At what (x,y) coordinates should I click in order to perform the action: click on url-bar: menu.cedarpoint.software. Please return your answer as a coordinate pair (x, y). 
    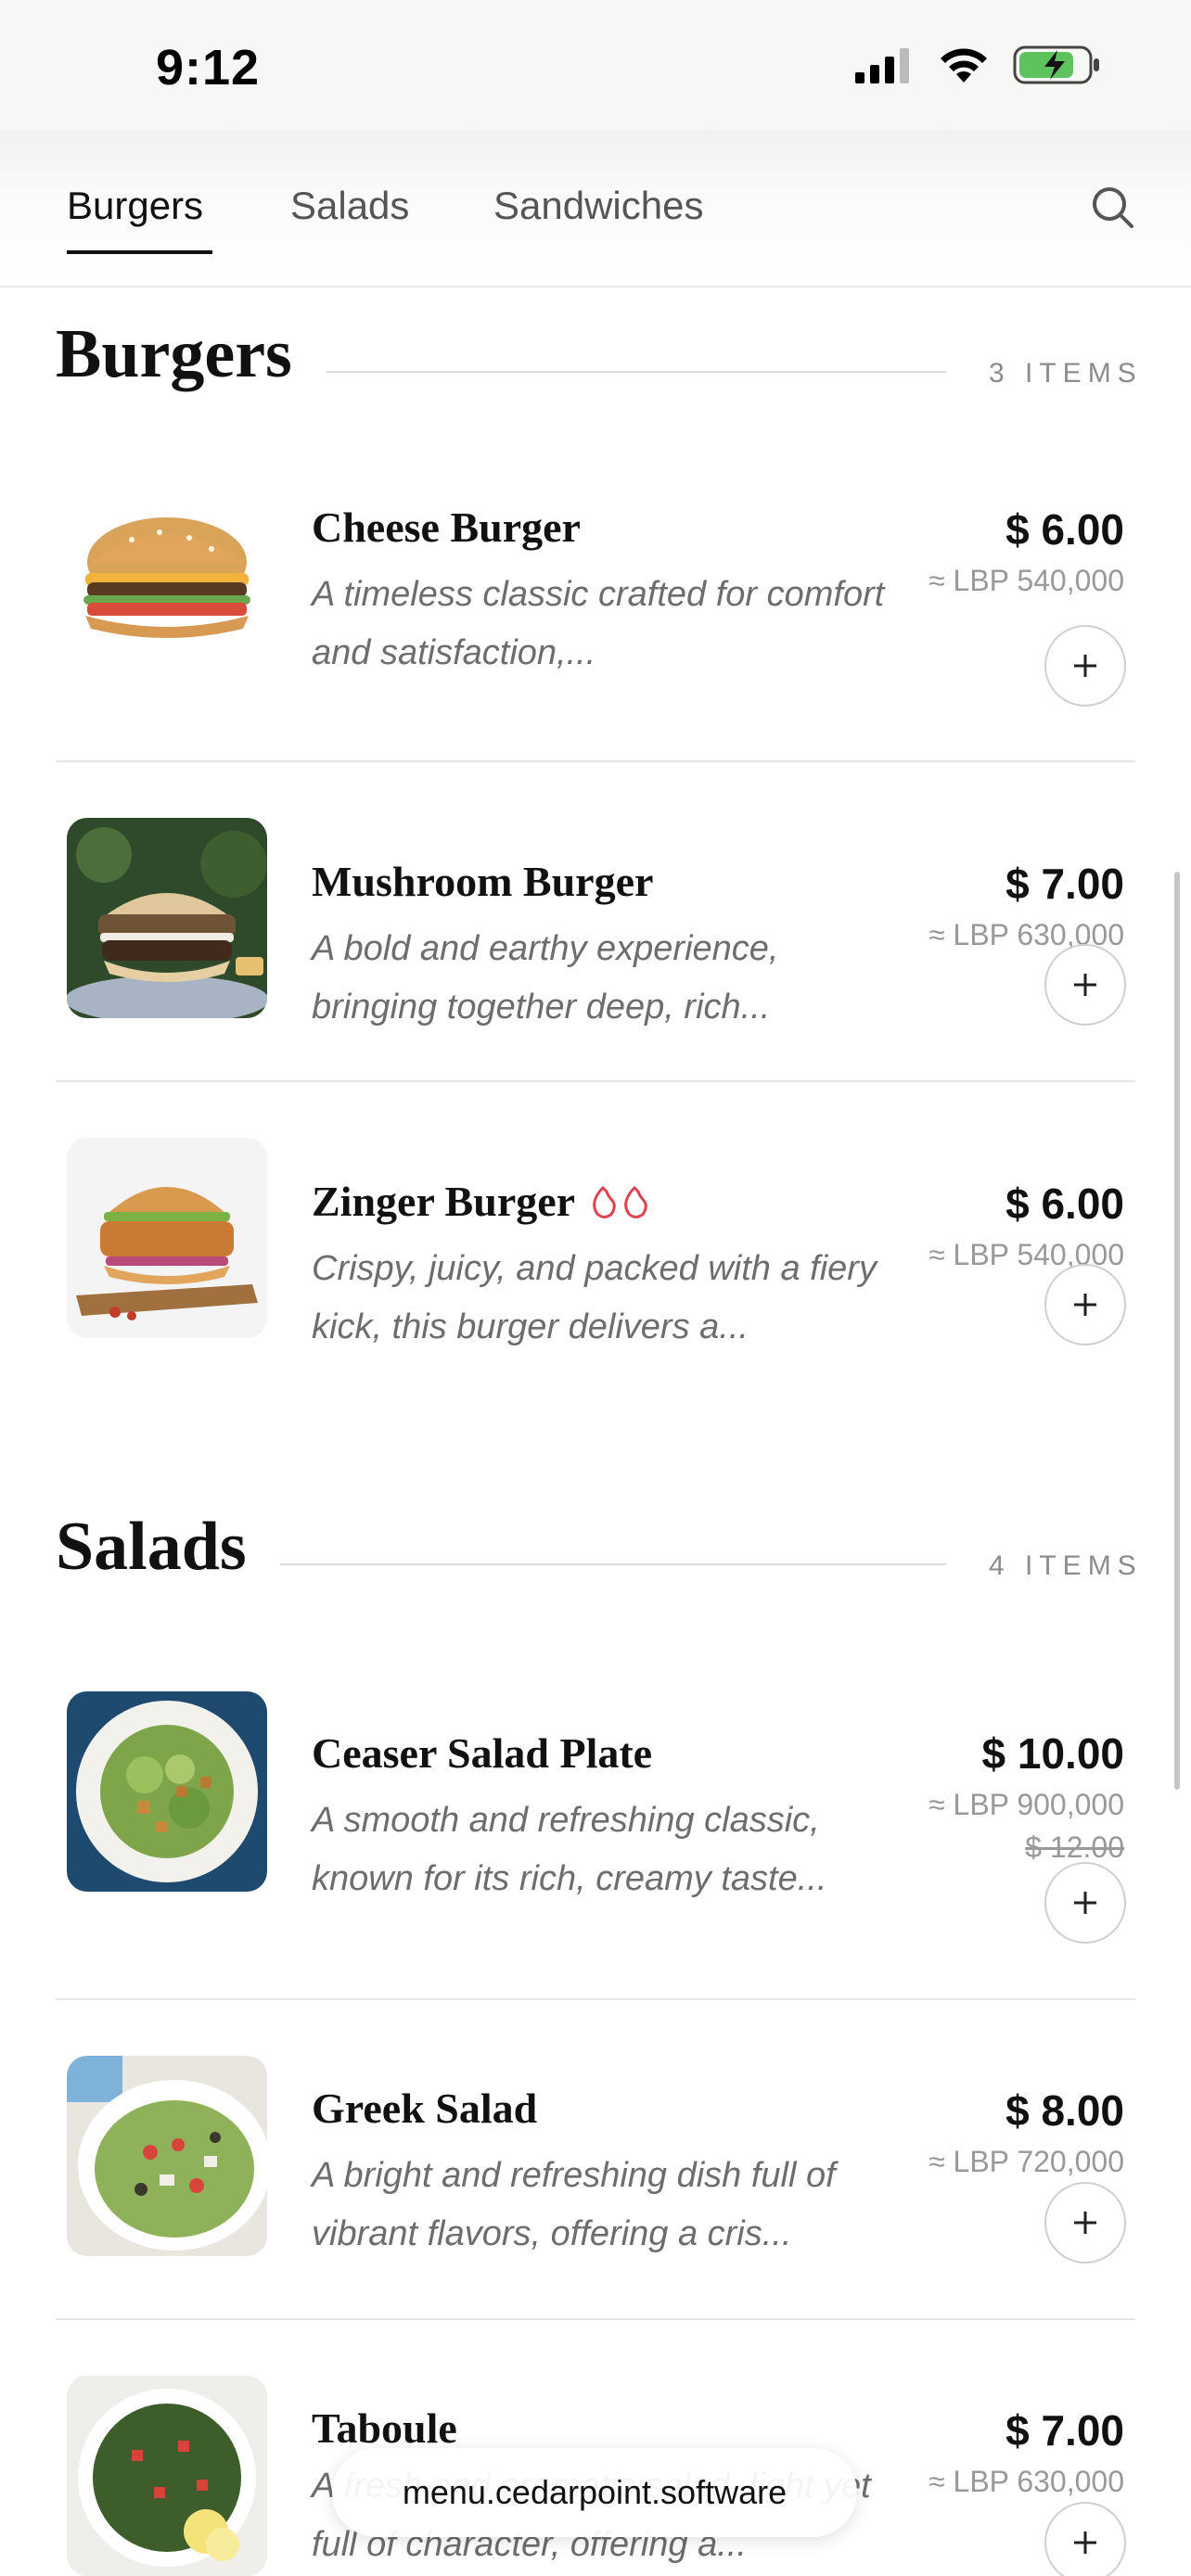
    Looking at the image, I should click on (594, 2492).